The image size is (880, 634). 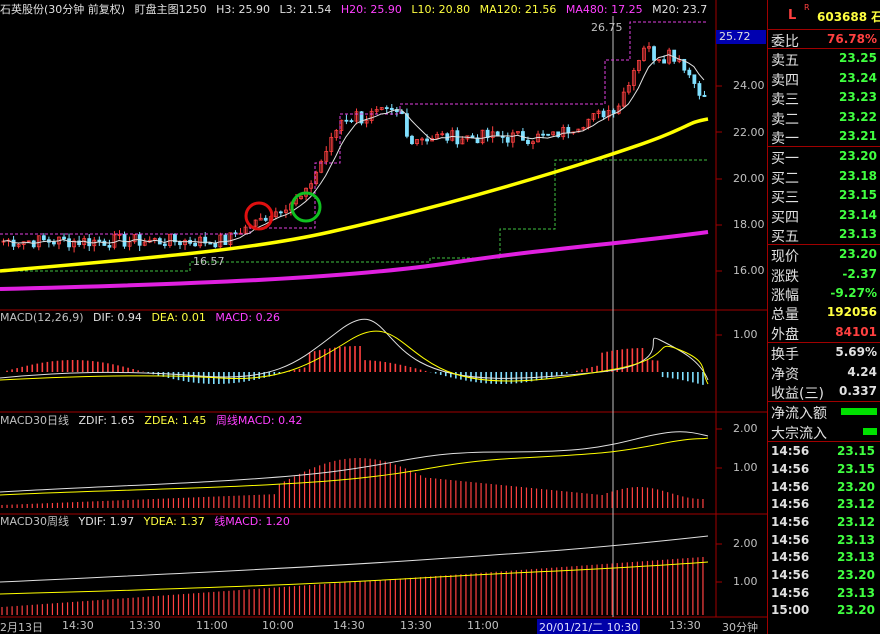 I want to click on cursor-time-label: 20/01/21/二 10:30, so click(x=589, y=626).